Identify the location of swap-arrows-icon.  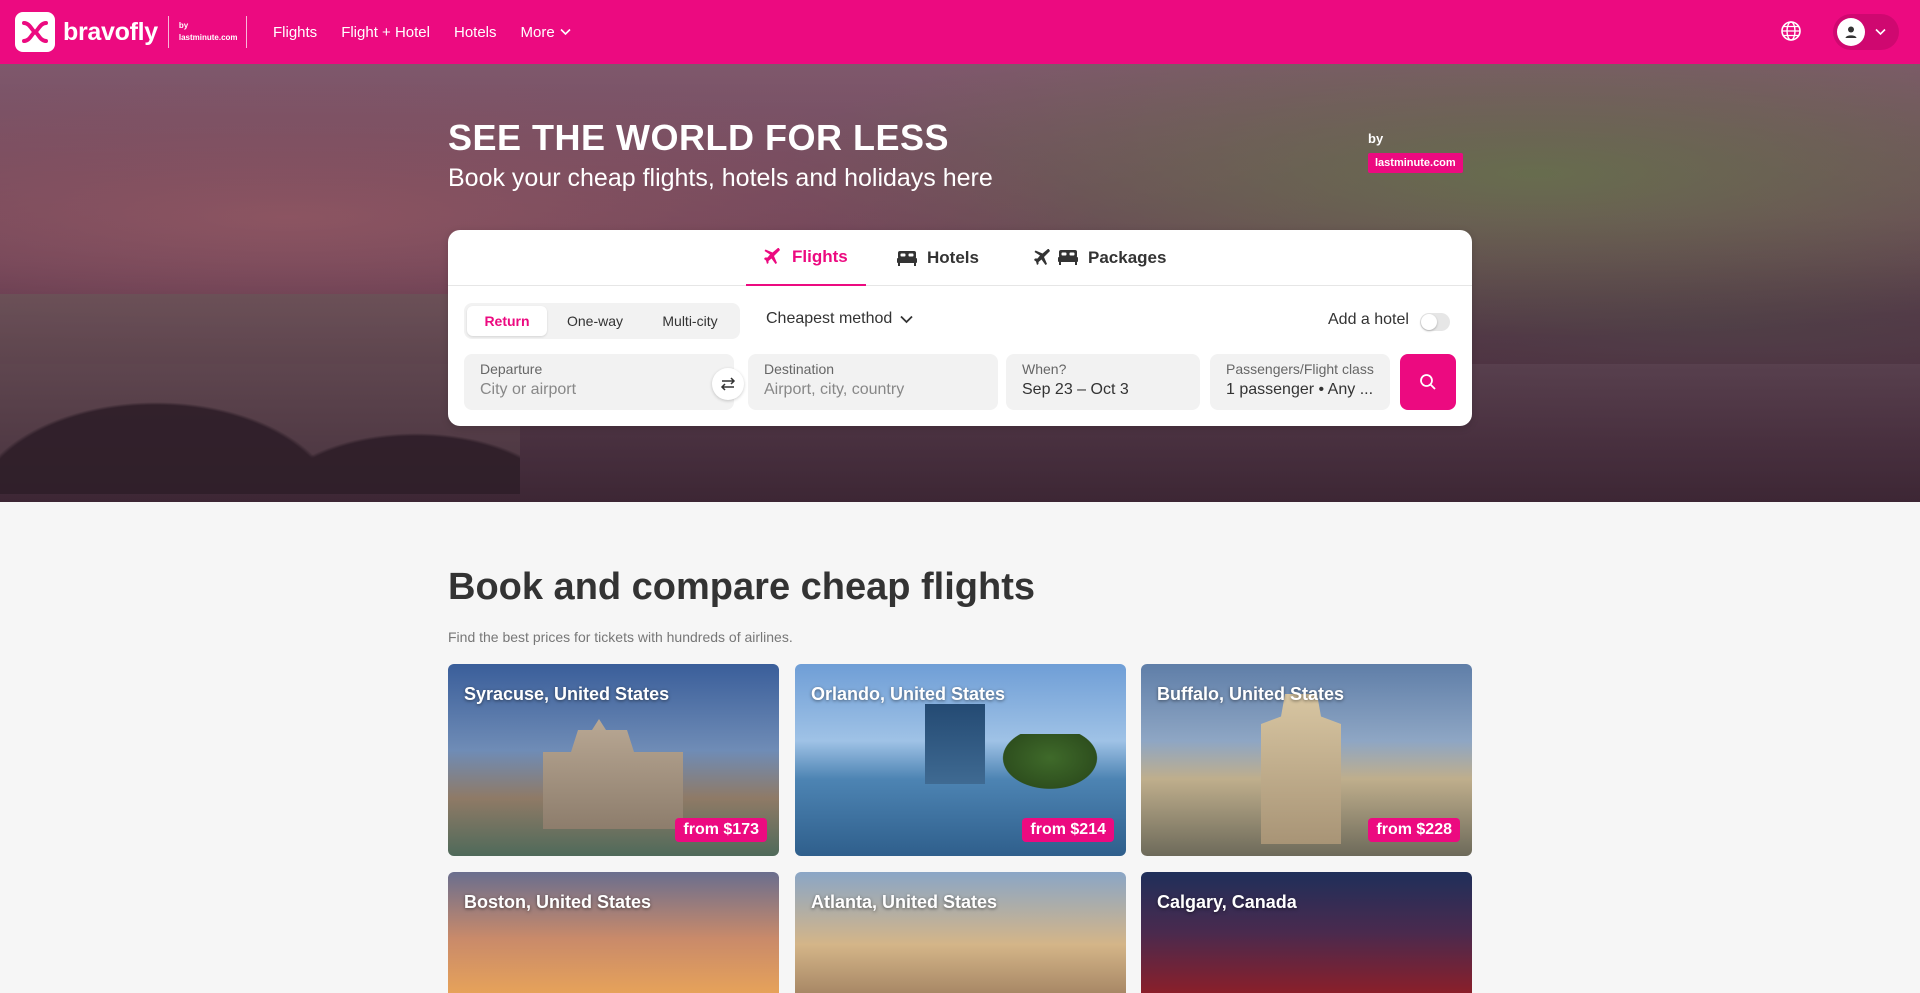
(728, 384).